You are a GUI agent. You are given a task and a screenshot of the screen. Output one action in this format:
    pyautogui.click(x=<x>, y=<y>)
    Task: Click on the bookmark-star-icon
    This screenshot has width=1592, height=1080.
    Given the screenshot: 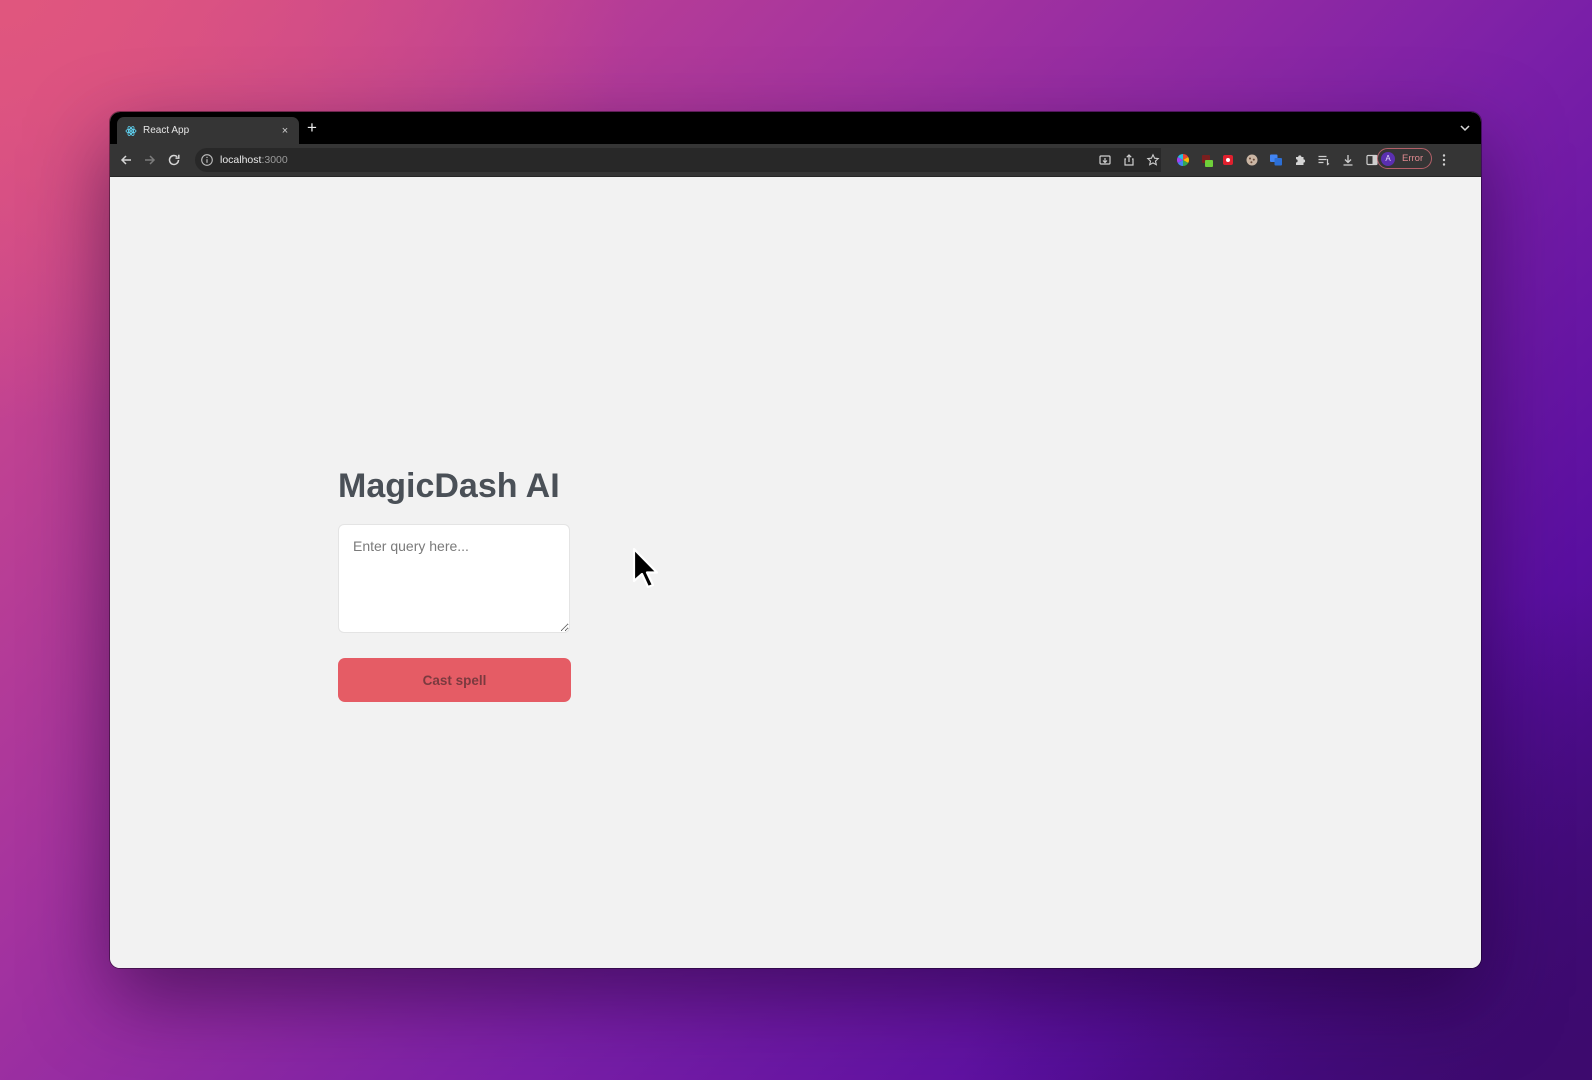 What is the action you would take?
    pyautogui.click(x=1153, y=160)
    